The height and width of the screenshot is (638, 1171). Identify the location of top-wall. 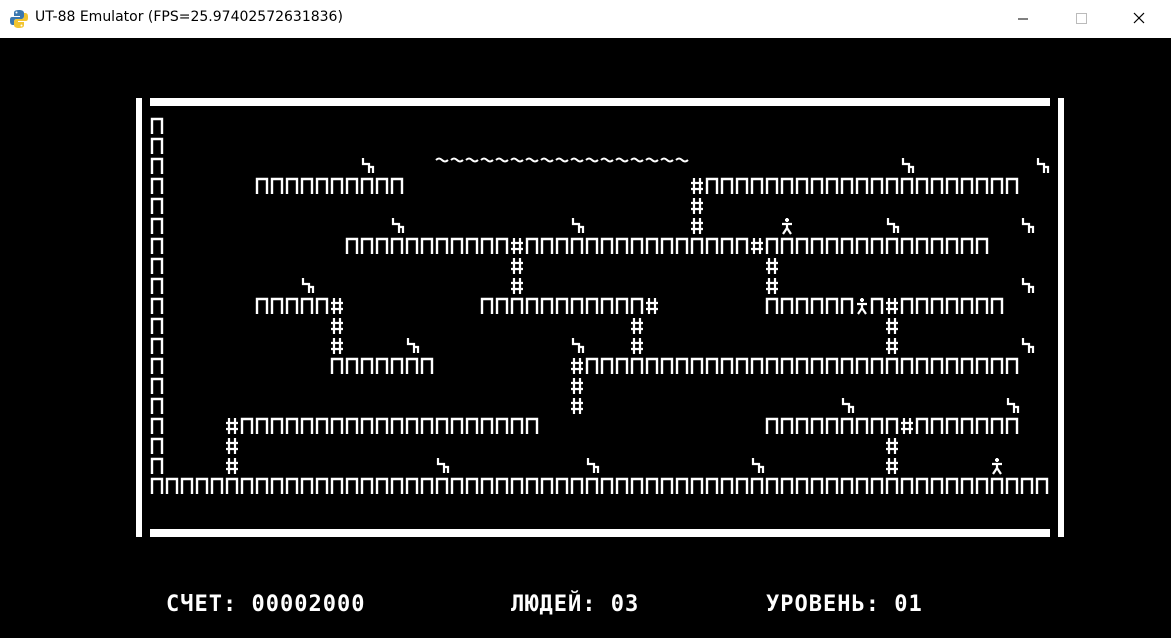
(600, 102).